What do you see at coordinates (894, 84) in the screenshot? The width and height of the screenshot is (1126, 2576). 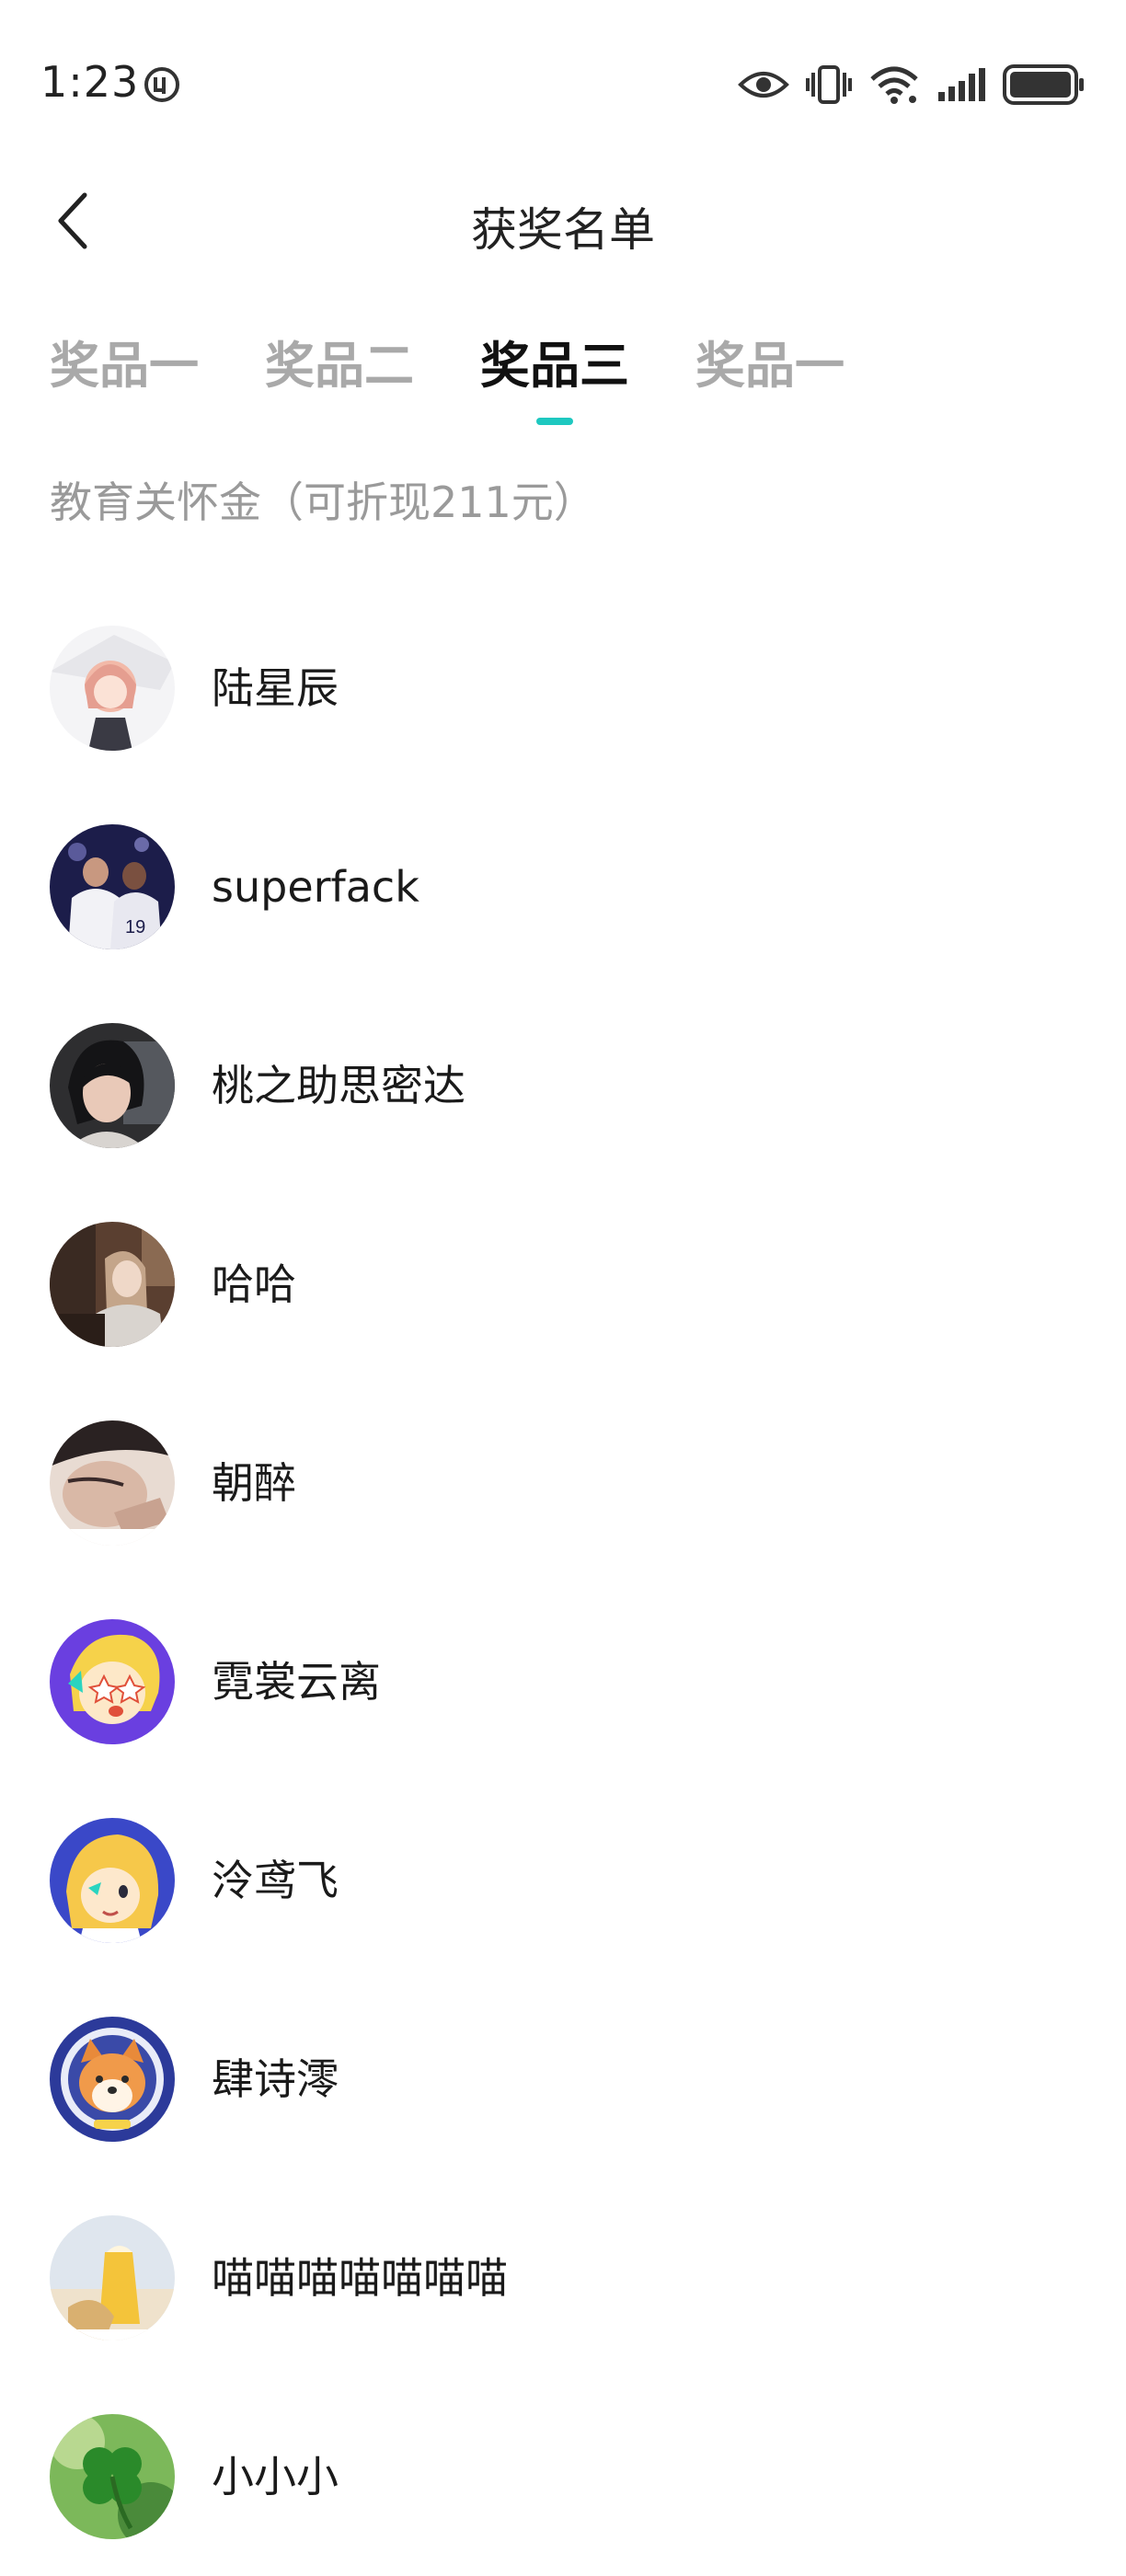 I see `wifi-icon` at bounding box center [894, 84].